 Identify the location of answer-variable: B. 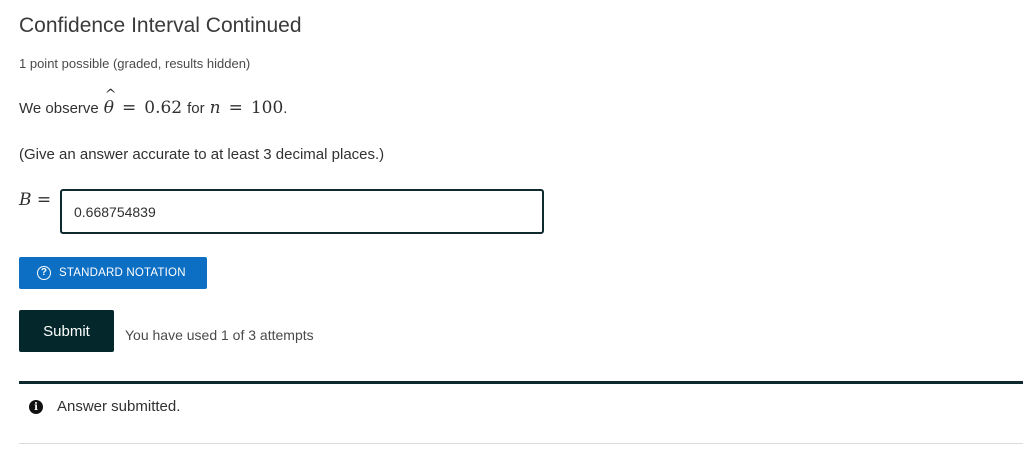
(25, 200).